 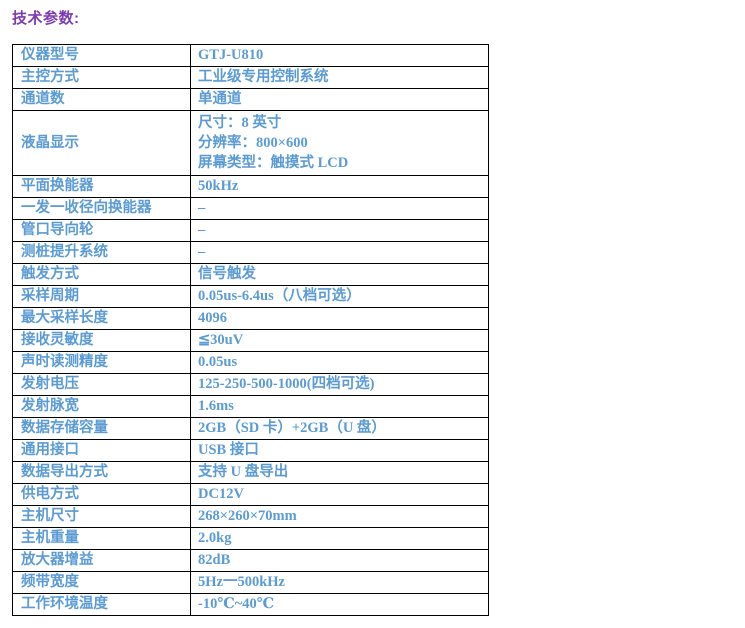 I want to click on spec-value-cell: 2.0kg, so click(x=339, y=538).